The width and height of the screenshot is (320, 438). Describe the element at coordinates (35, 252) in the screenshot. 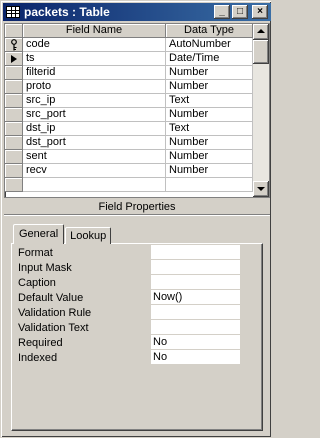

I see `property-label: Format` at that location.